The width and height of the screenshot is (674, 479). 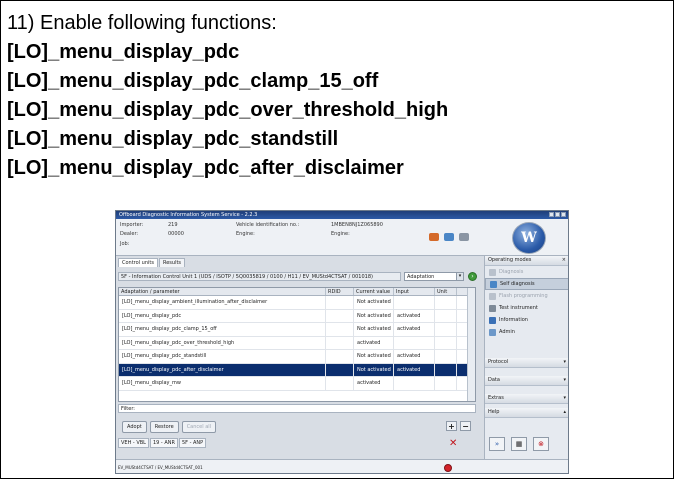 What do you see at coordinates (134, 427) in the screenshot?
I see `adopt-button: Adopt` at bounding box center [134, 427].